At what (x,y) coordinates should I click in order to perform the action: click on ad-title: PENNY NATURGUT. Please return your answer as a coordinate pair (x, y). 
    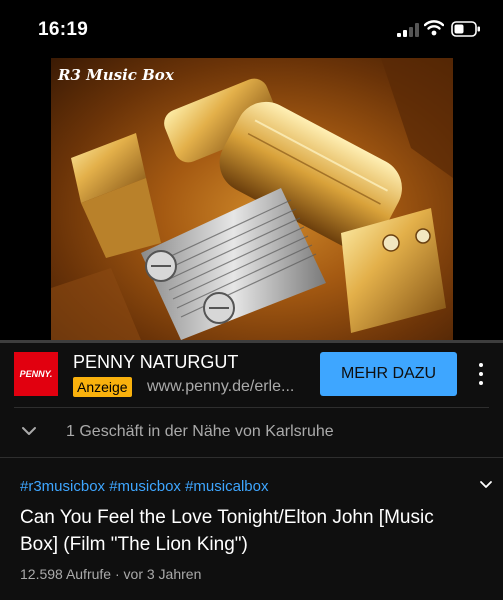
    Looking at the image, I should click on (155, 362).